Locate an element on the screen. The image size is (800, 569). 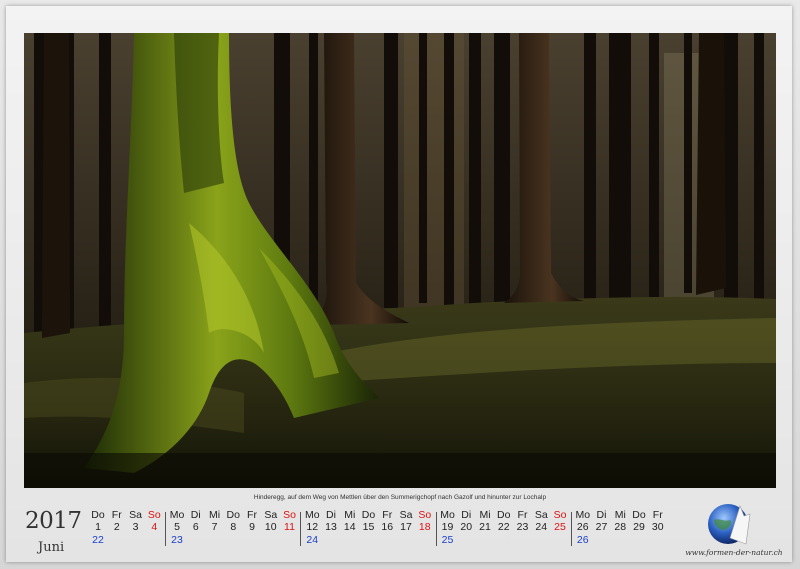
day-number: 24 is located at coordinates (541, 527).